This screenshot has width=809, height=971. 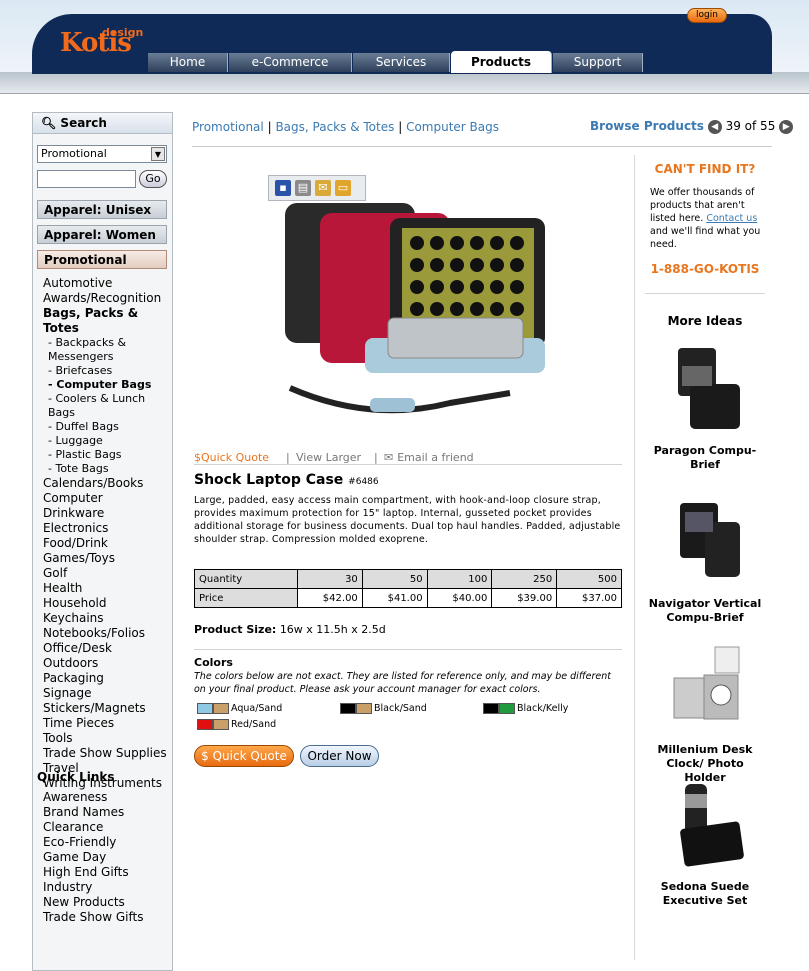 I want to click on sidebar-item: Drinkware, so click(x=107, y=513).